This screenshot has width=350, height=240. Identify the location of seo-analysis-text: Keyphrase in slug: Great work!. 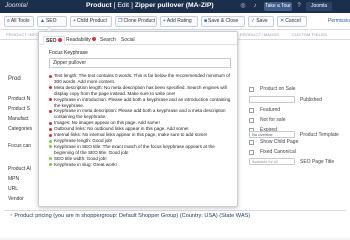
(85, 164).